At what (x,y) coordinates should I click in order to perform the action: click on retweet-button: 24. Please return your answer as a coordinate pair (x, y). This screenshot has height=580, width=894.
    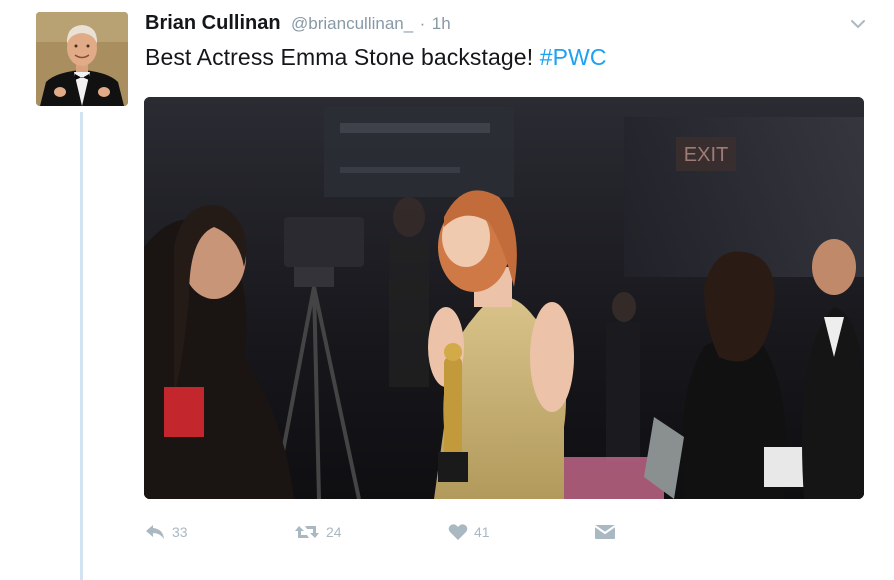
    Looking at the image, I should click on (318, 532).